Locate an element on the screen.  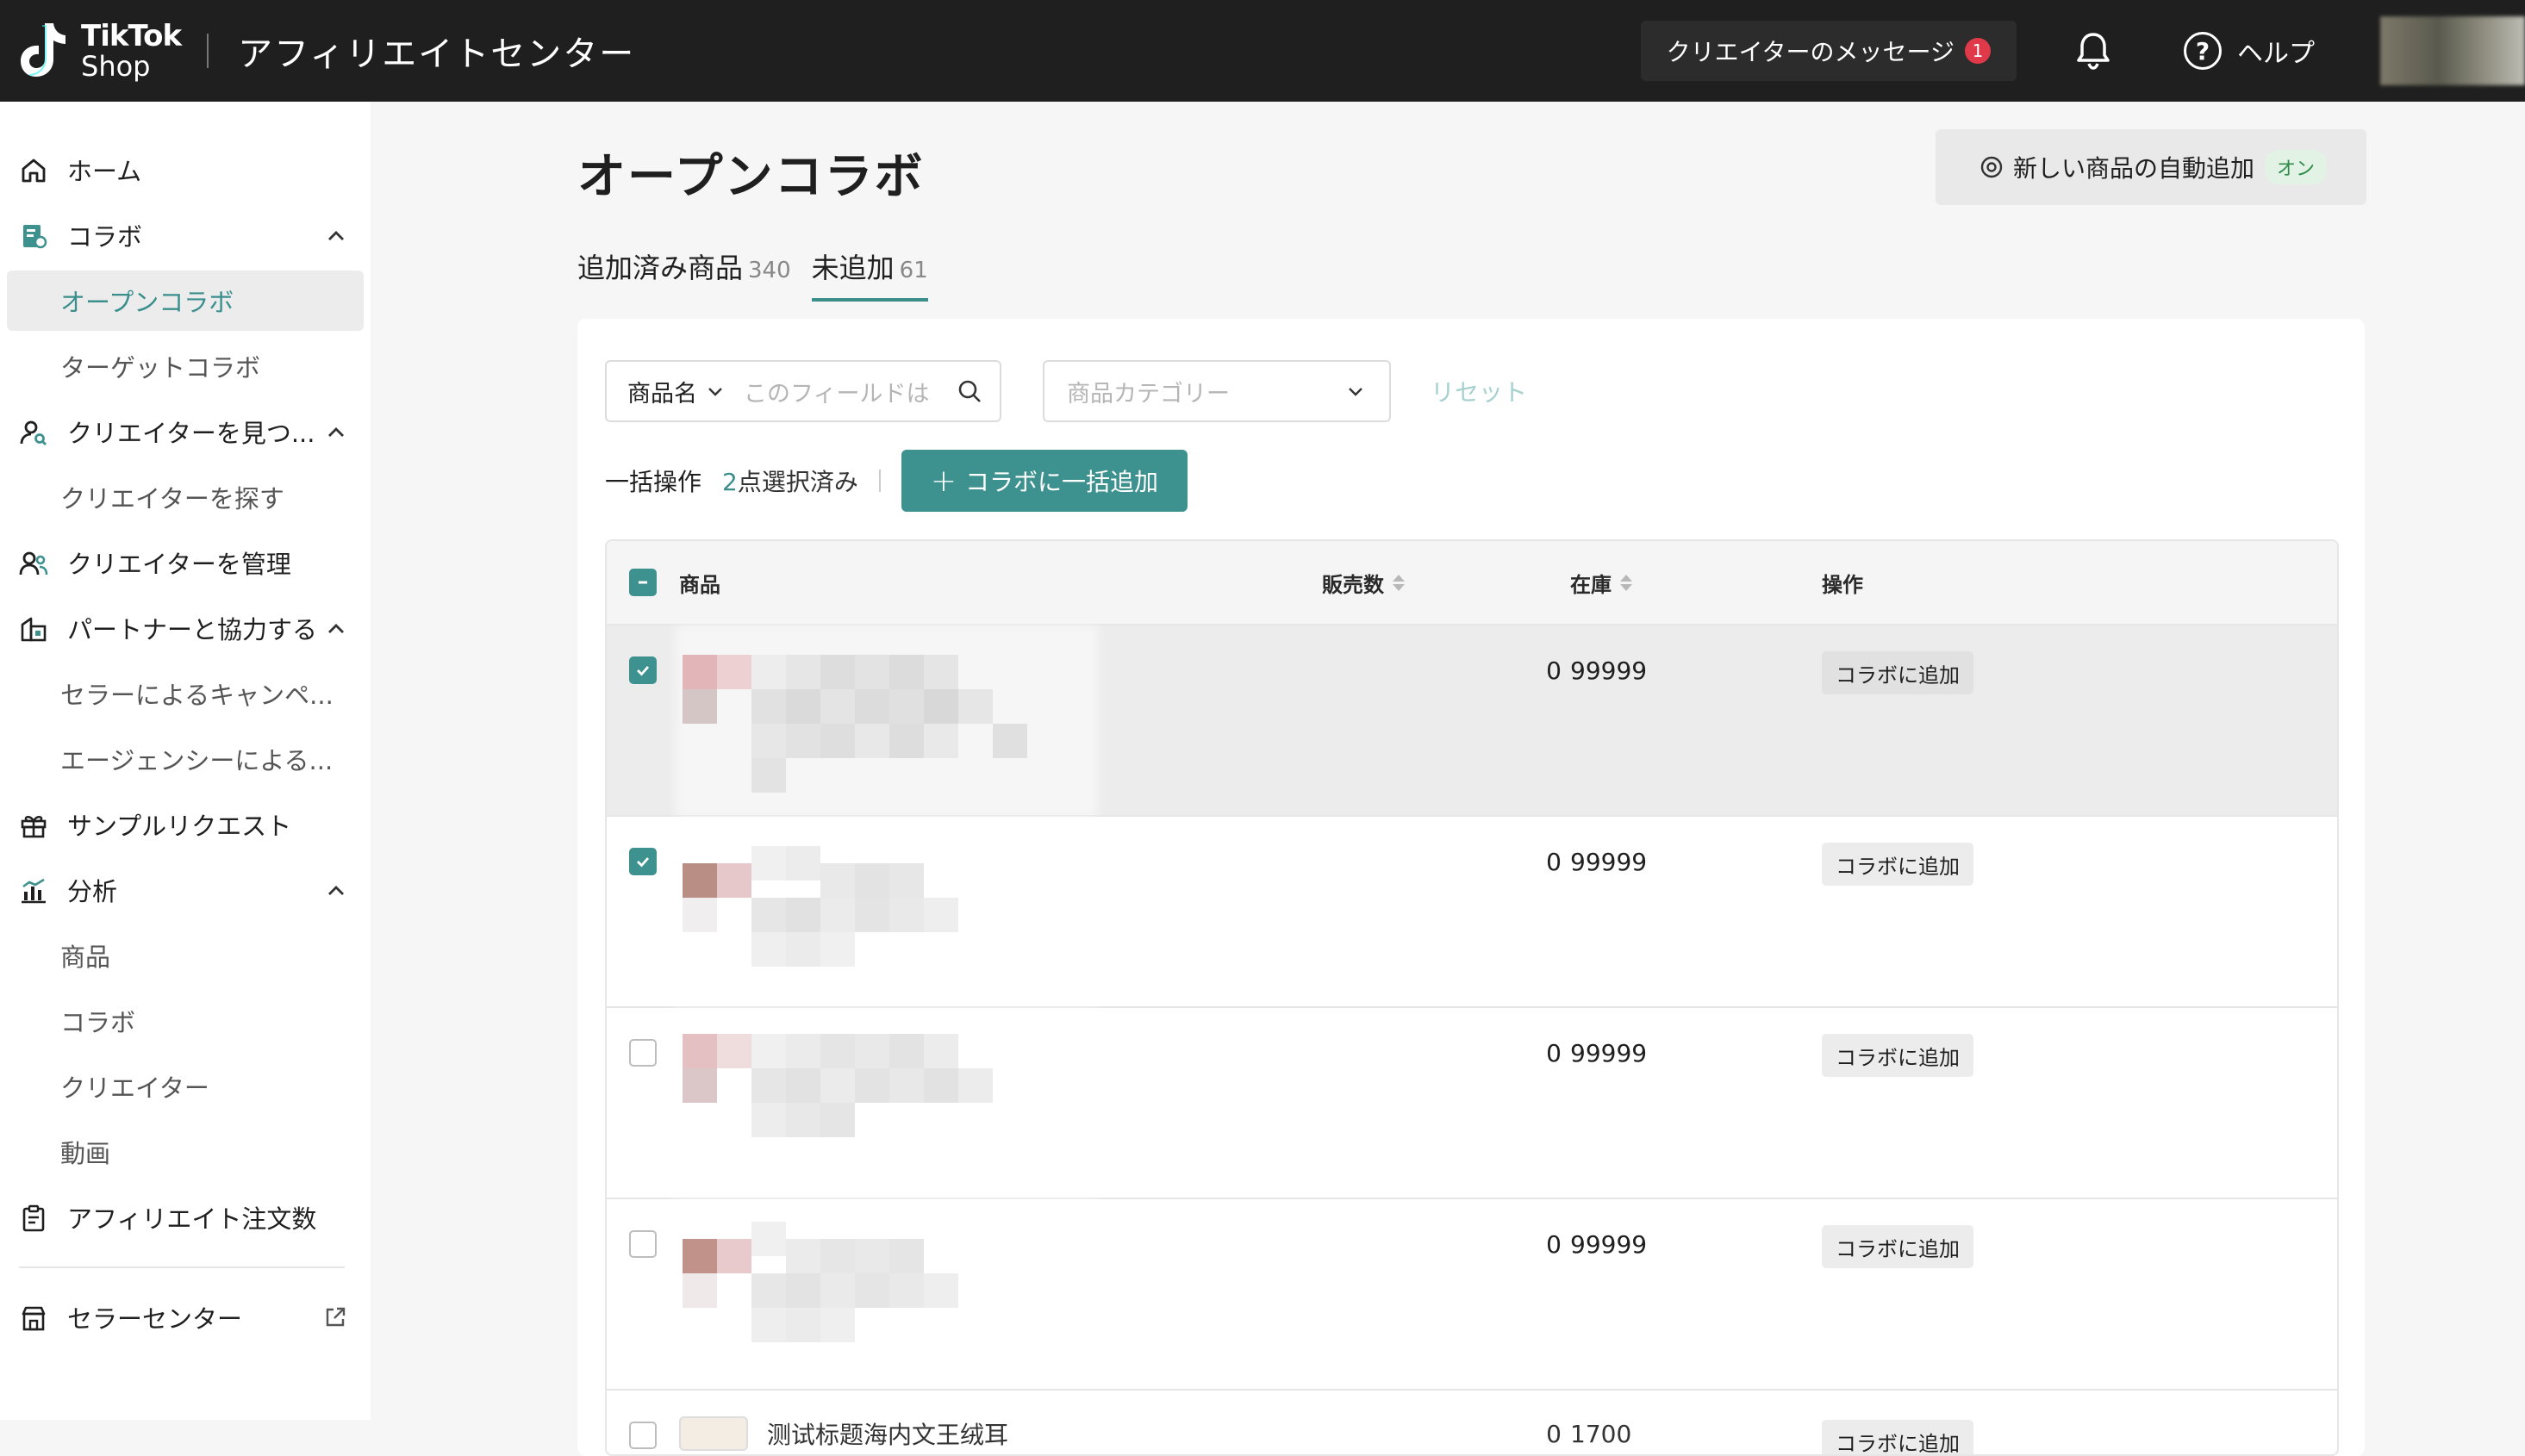
sidebar-item-search-creators: クリエイターを探す is located at coordinates (185, 497).